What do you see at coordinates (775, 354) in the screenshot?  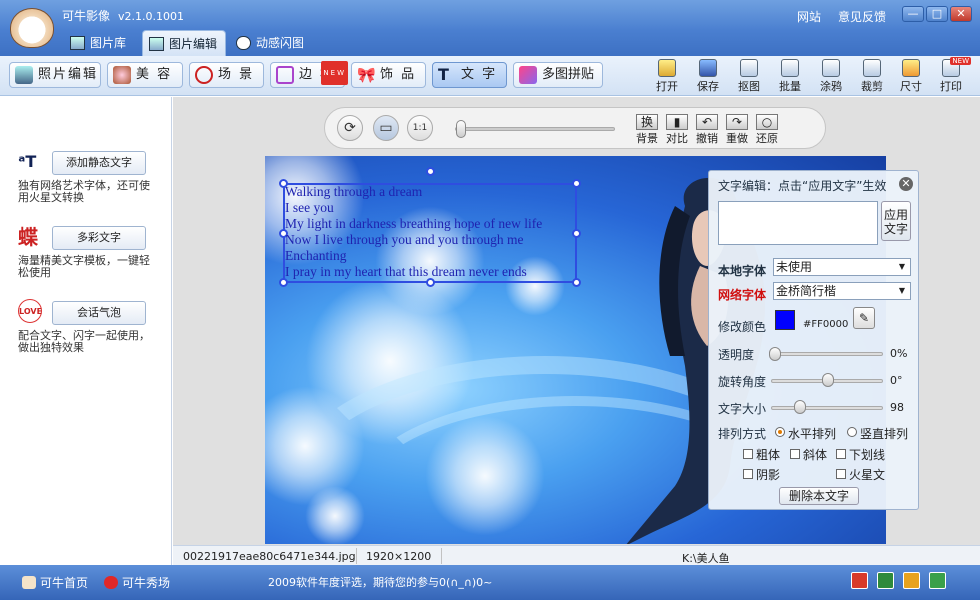 I see `opacity-slider-knob` at bounding box center [775, 354].